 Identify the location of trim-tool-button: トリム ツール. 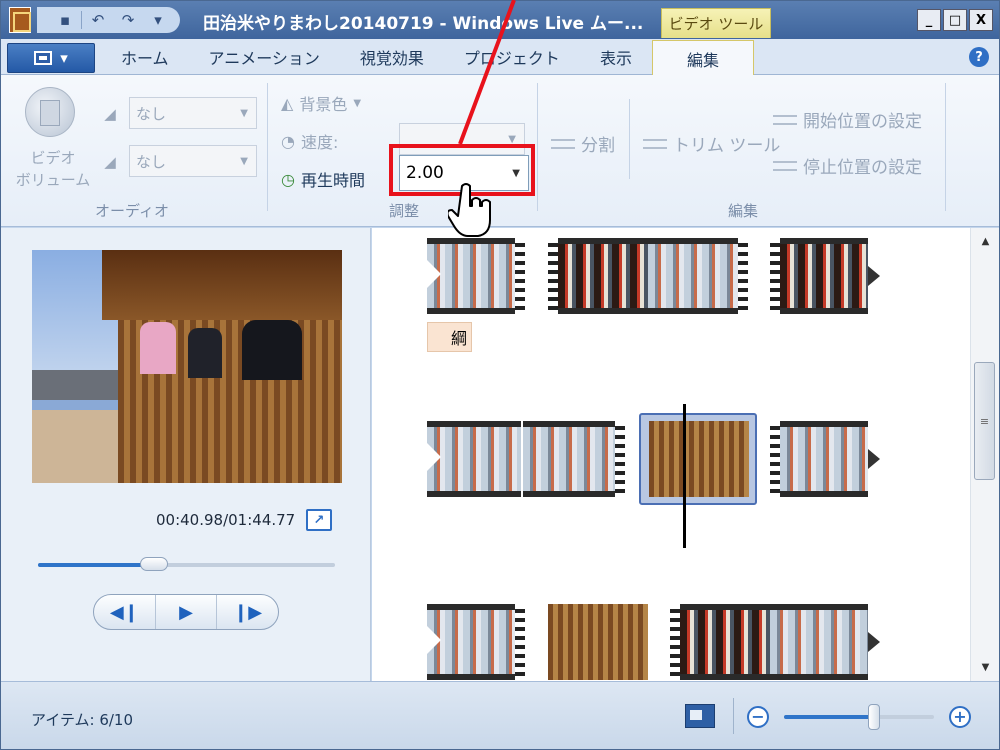
(711, 143).